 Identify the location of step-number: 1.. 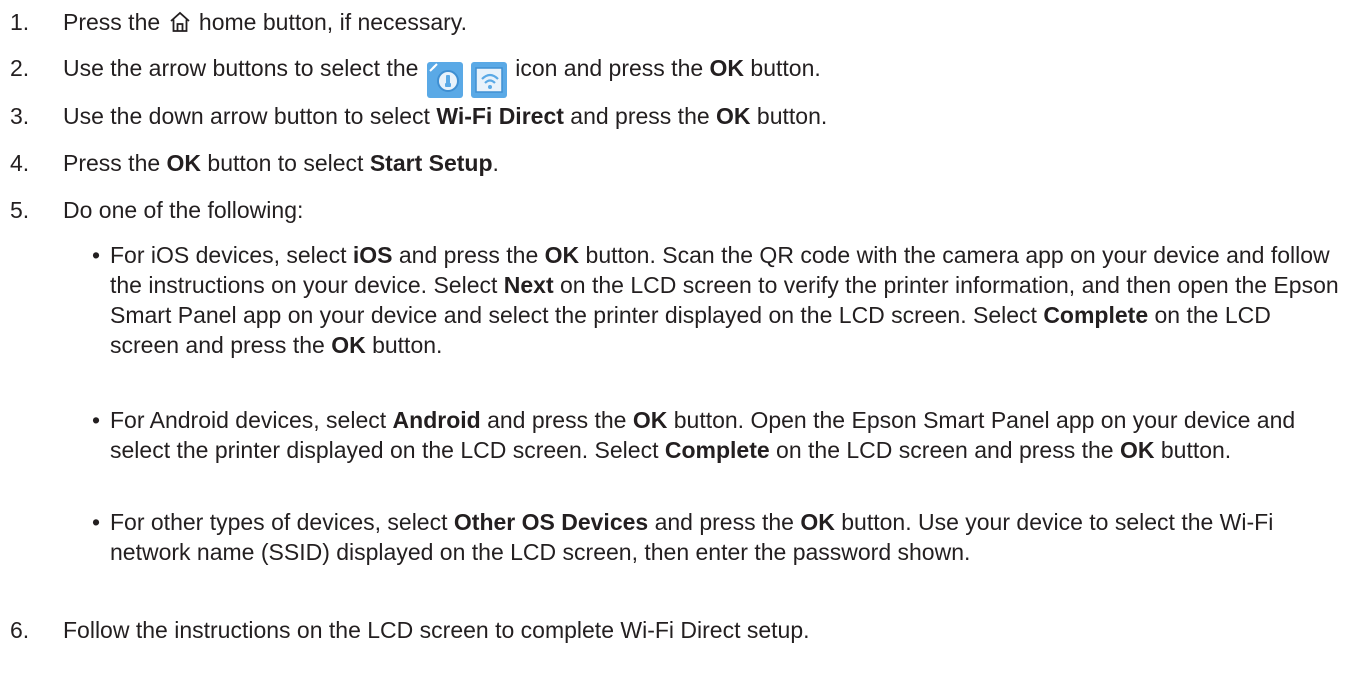
(20, 22).